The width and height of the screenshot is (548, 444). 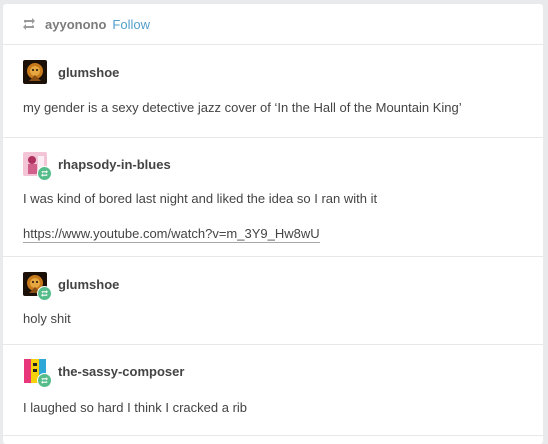 I want to click on pink-figure-avatar-icon, so click(x=37, y=166).